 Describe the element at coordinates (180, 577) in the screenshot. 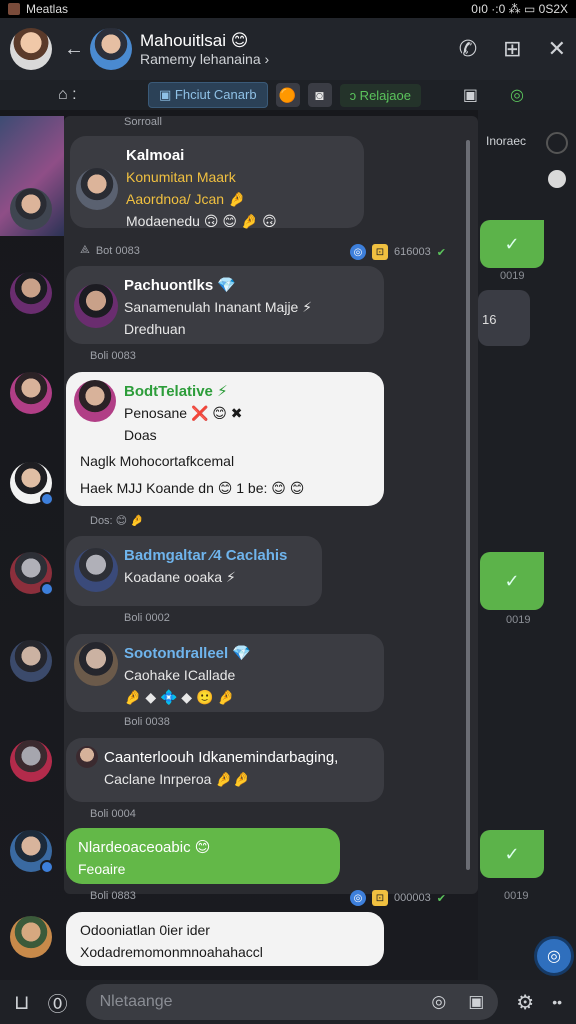

I see `message-line: Koadane ooaka ⚡` at that location.